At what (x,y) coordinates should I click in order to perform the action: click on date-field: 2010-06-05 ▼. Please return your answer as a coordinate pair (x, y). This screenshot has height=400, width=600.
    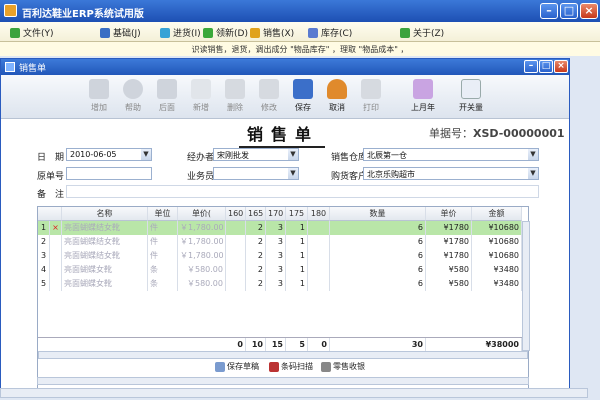
    Looking at the image, I should click on (109, 154).